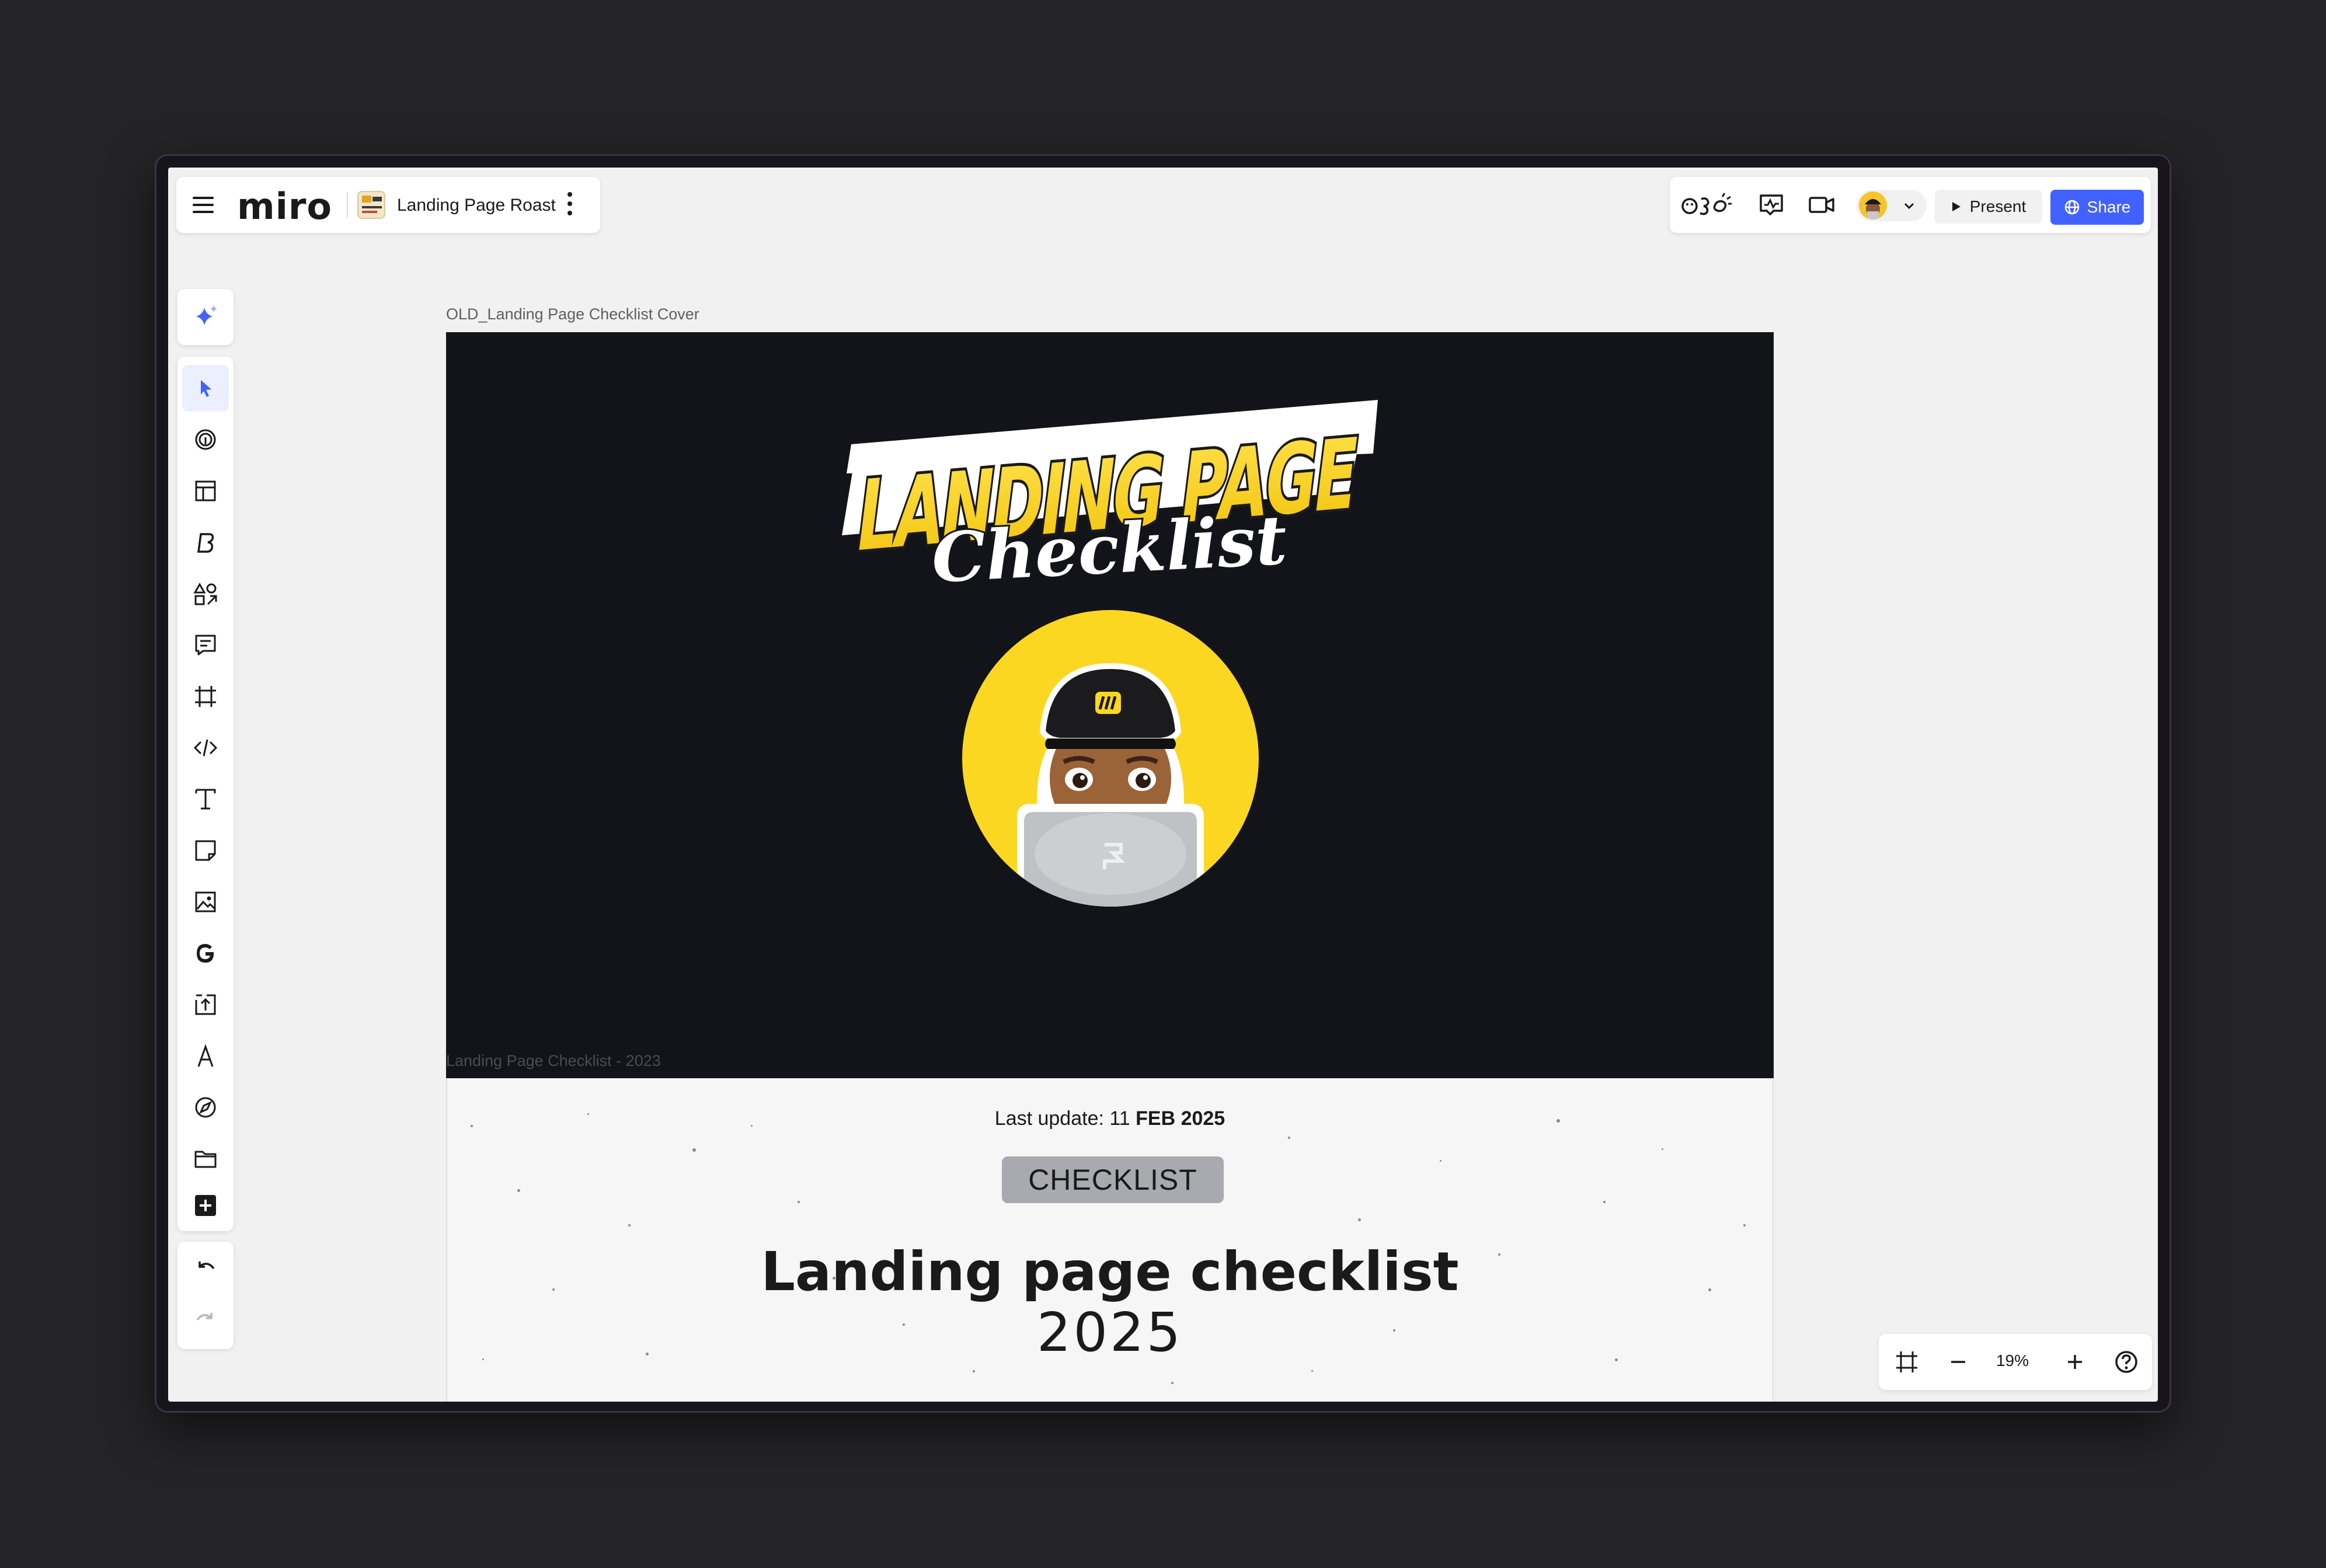 This screenshot has width=2326, height=1568. I want to click on select-tool, so click(206, 388).